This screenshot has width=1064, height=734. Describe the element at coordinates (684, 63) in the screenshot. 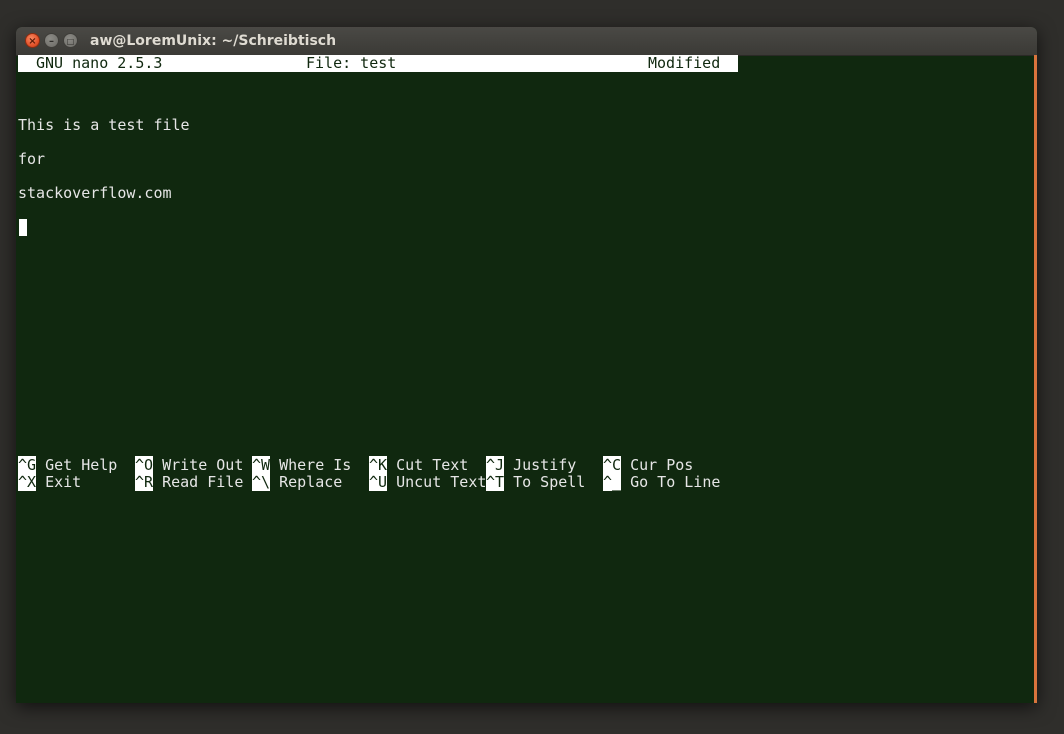

I see `modified-status: Modified` at that location.